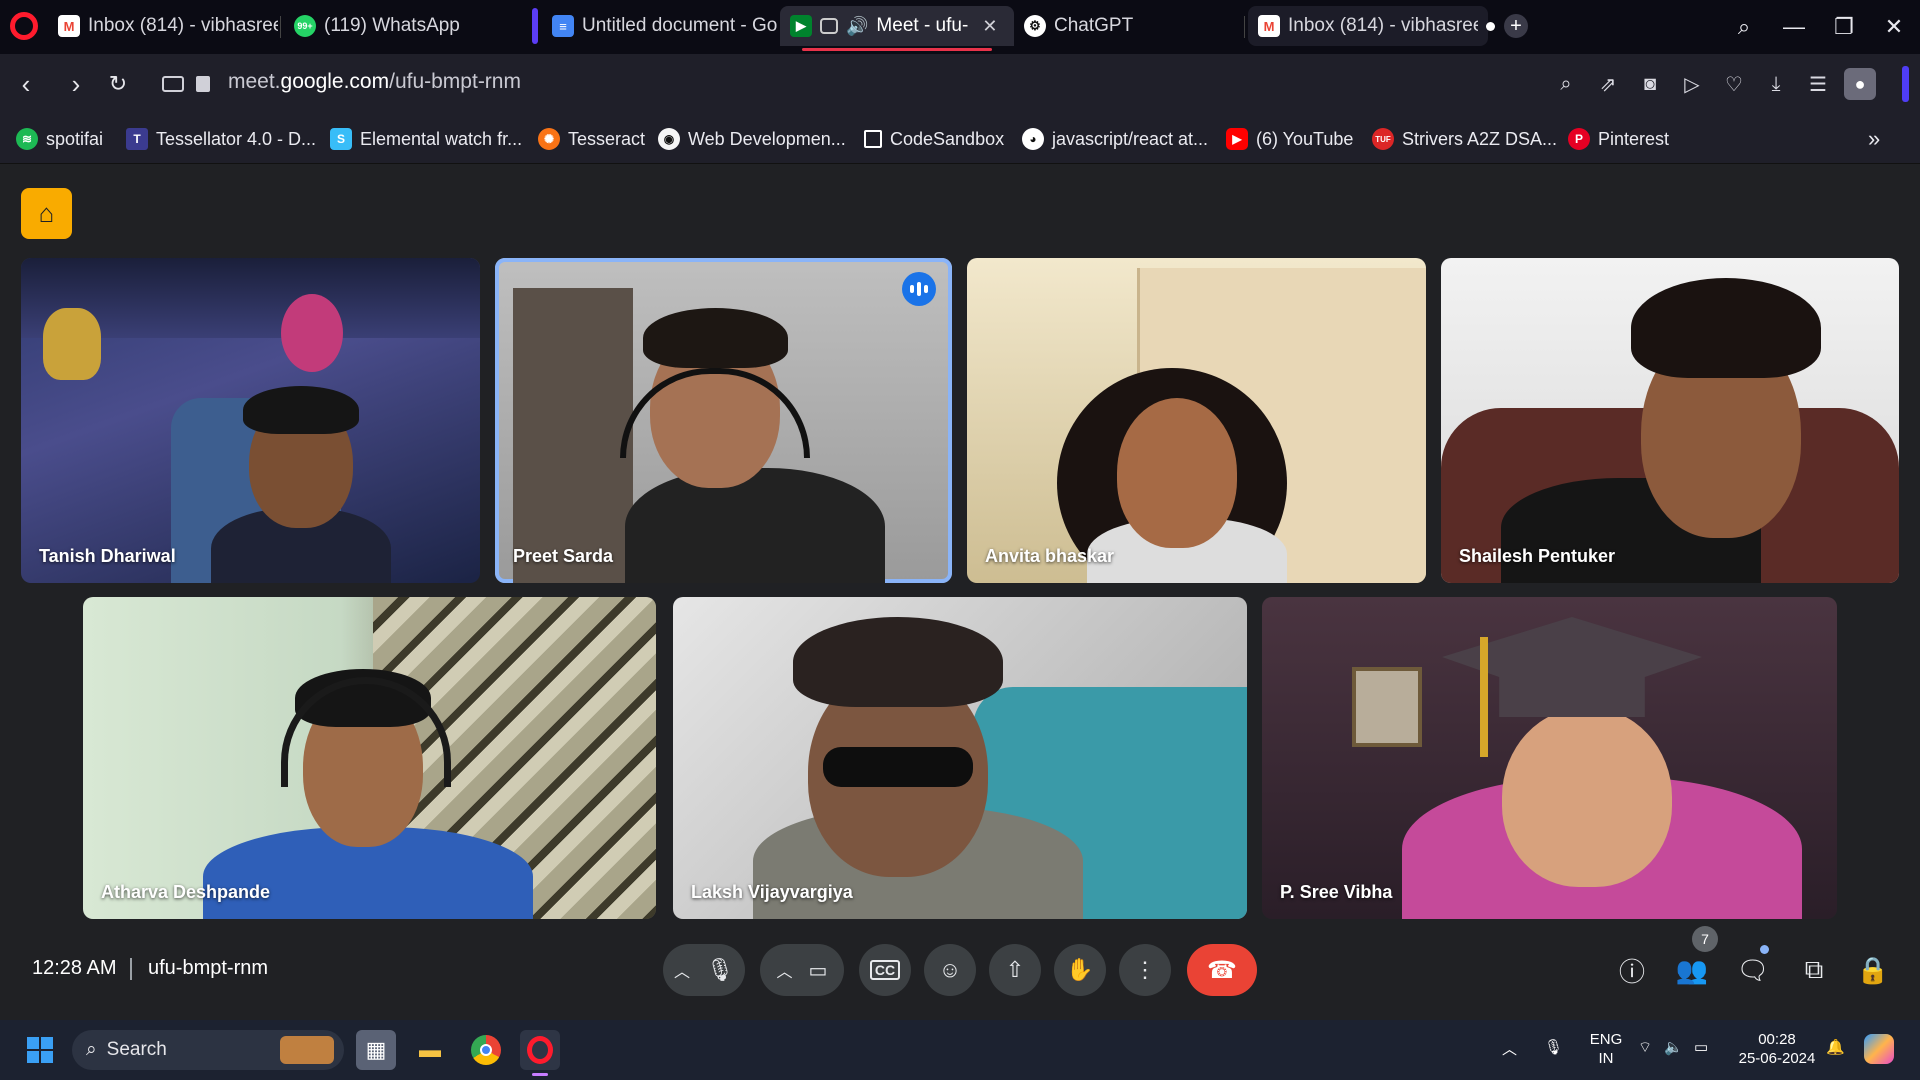 Image resolution: width=1920 pixels, height=1080 pixels. What do you see at coordinates (1835, 1047) in the screenshot?
I see `notification-bell-icon: 🔔` at bounding box center [1835, 1047].